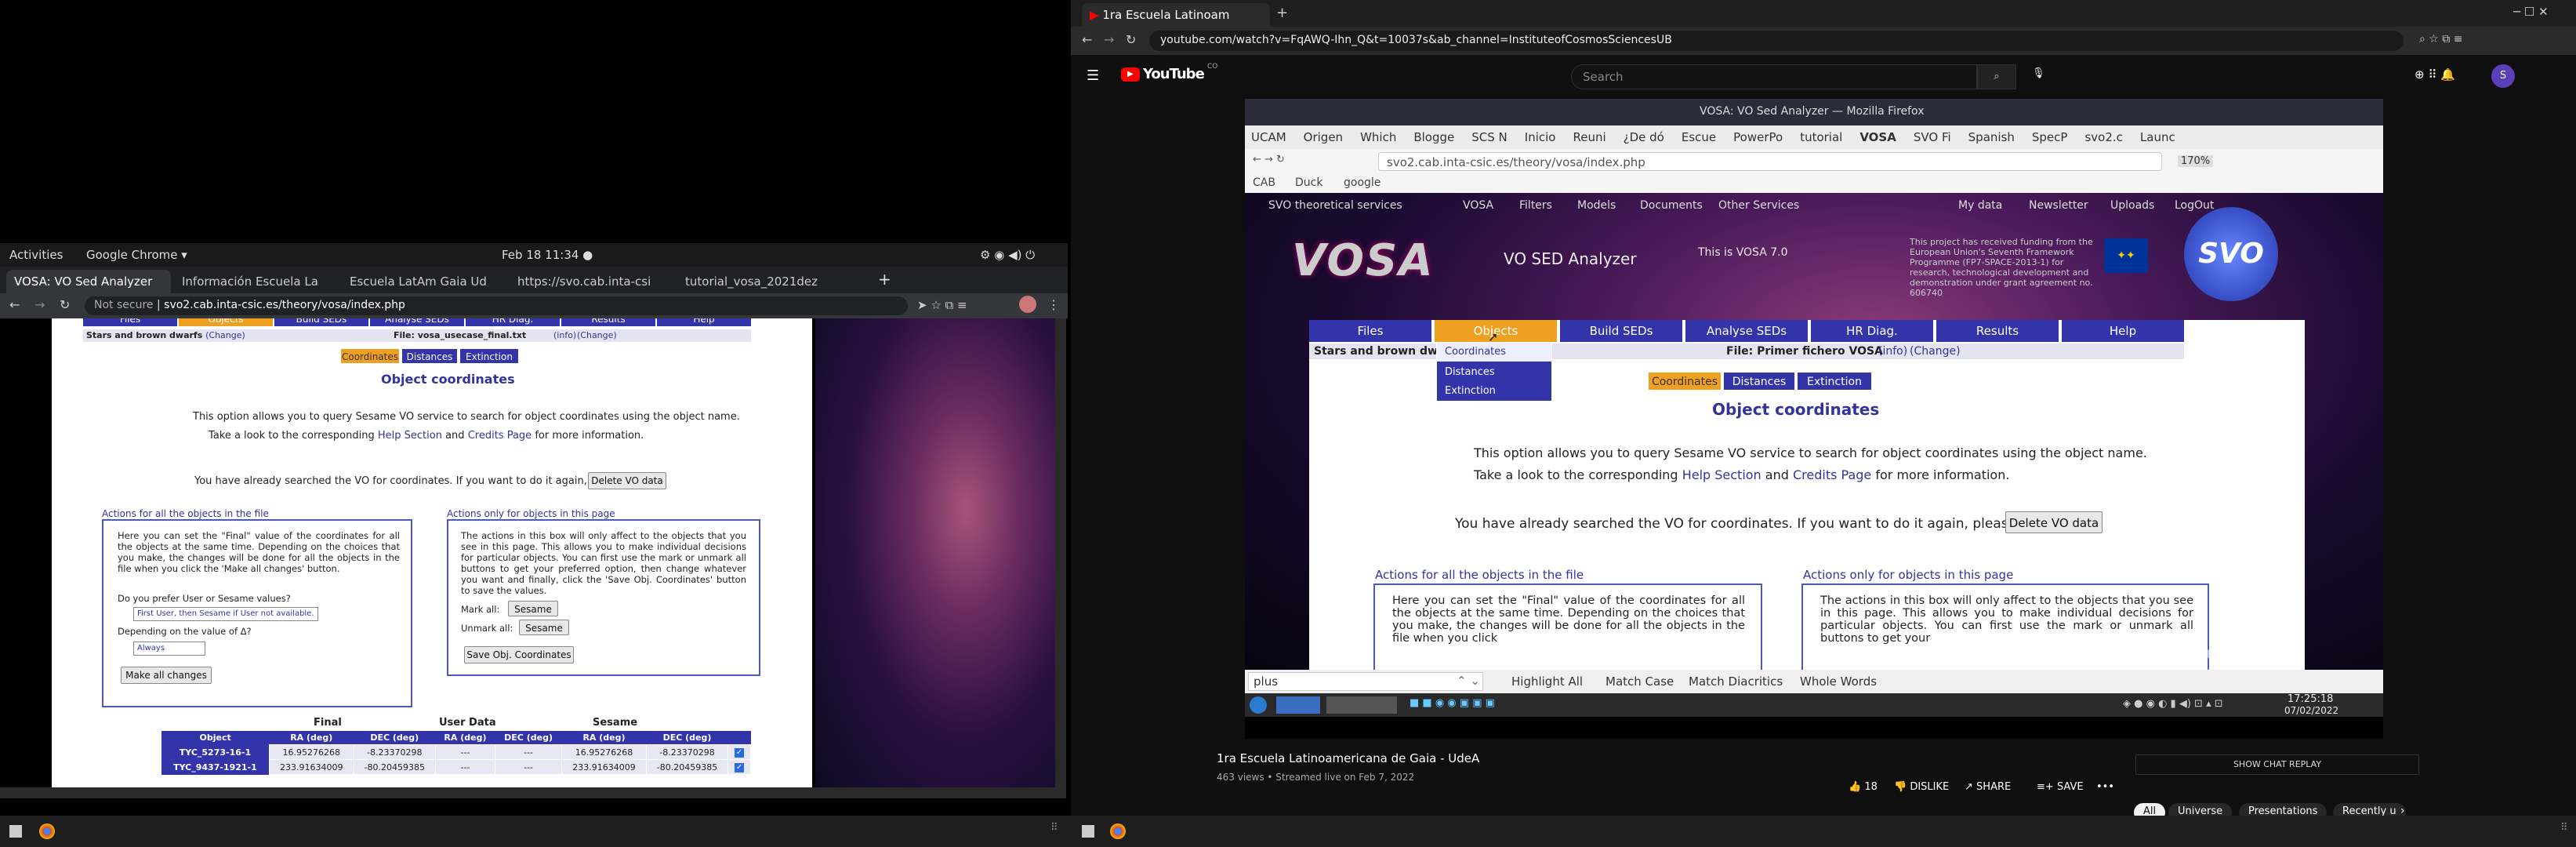 The height and width of the screenshot is (847, 2576). What do you see at coordinates (1758, 137) in the screenshot?
I see `ff-tab: PowerPo` at bounding box center [1758, 137].